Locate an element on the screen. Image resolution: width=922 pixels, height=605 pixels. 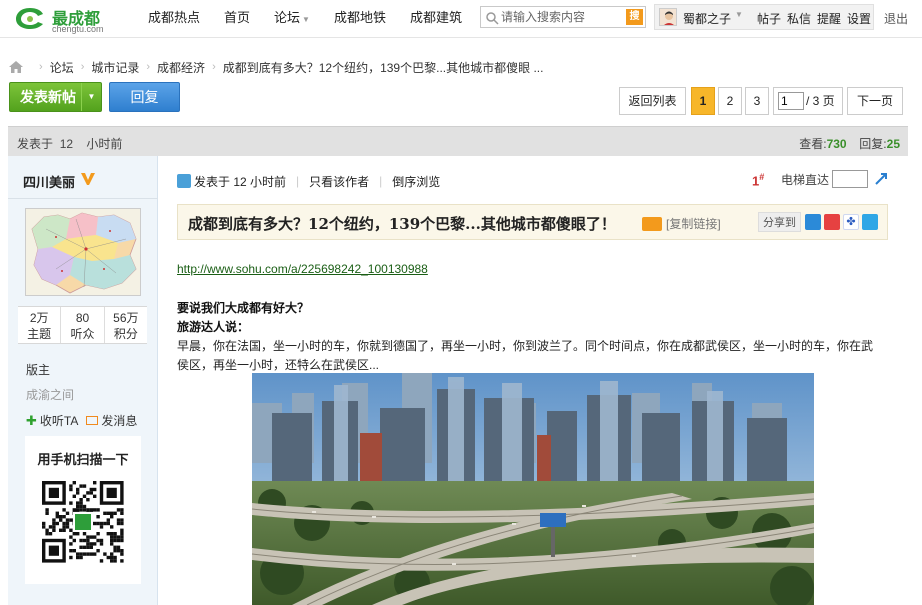
stat-listeners: 80 听众 is located at coordinates (81, 325).